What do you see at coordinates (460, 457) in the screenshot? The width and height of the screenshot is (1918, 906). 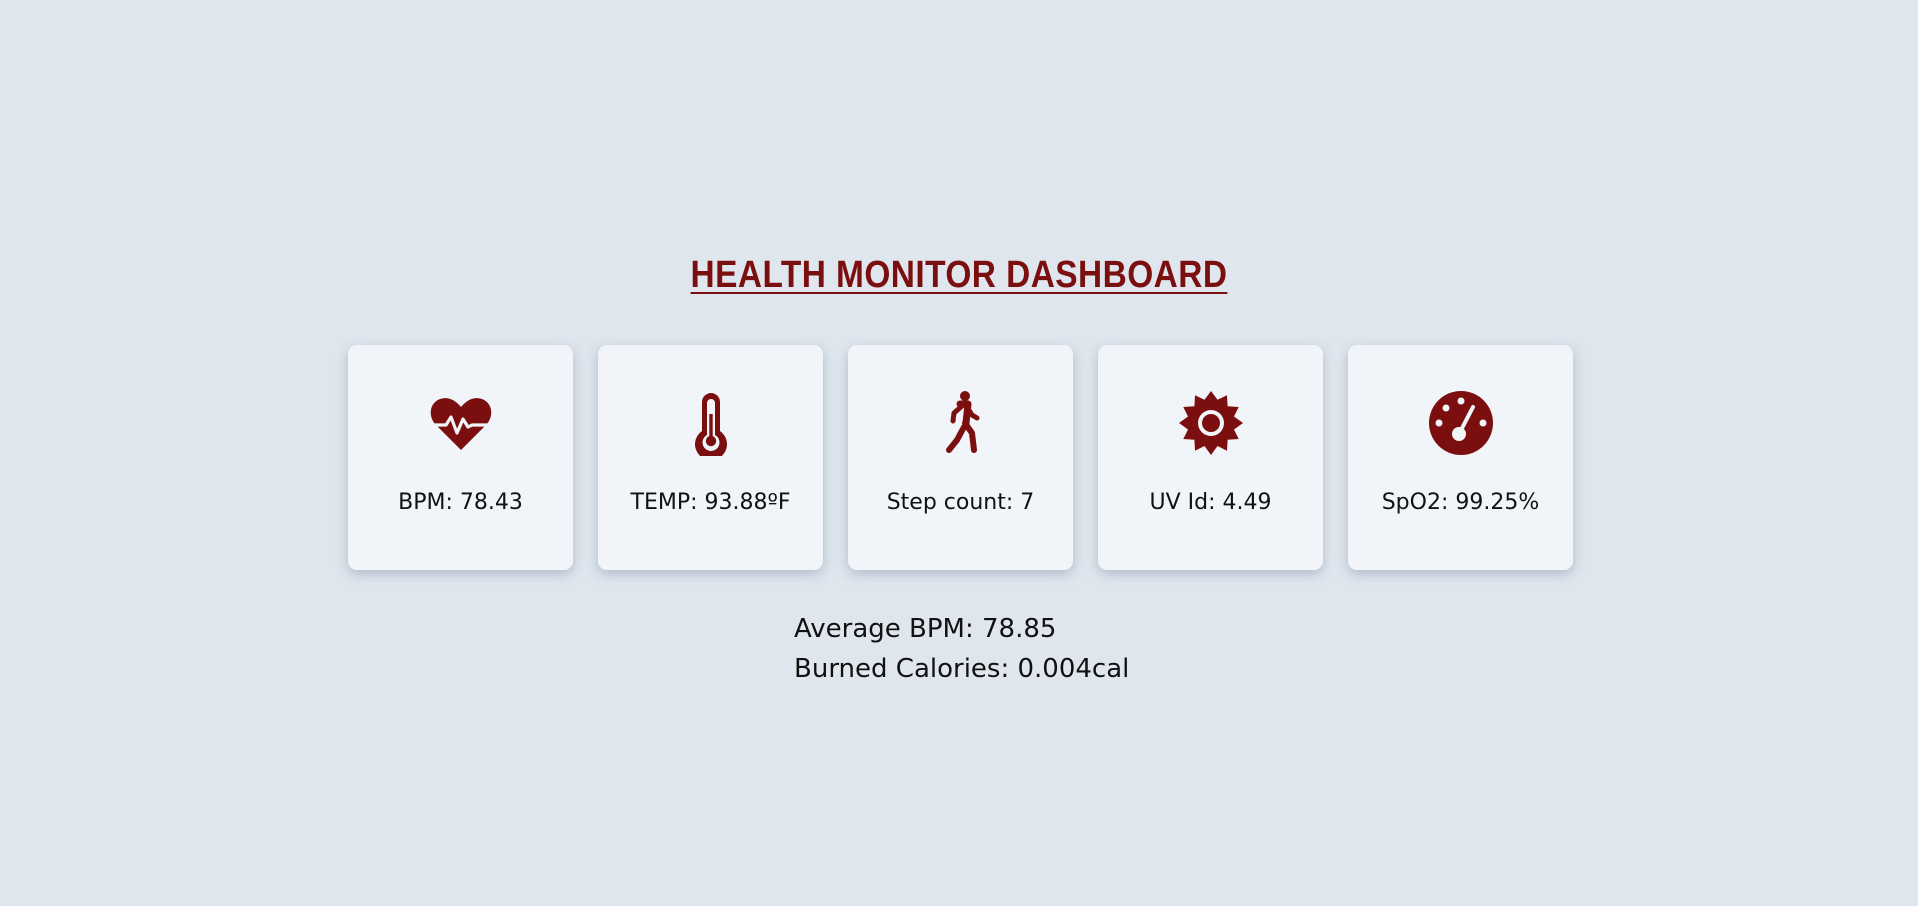 I see `bpm-card: BPM: 78.43` at bounding box center [460, 457].